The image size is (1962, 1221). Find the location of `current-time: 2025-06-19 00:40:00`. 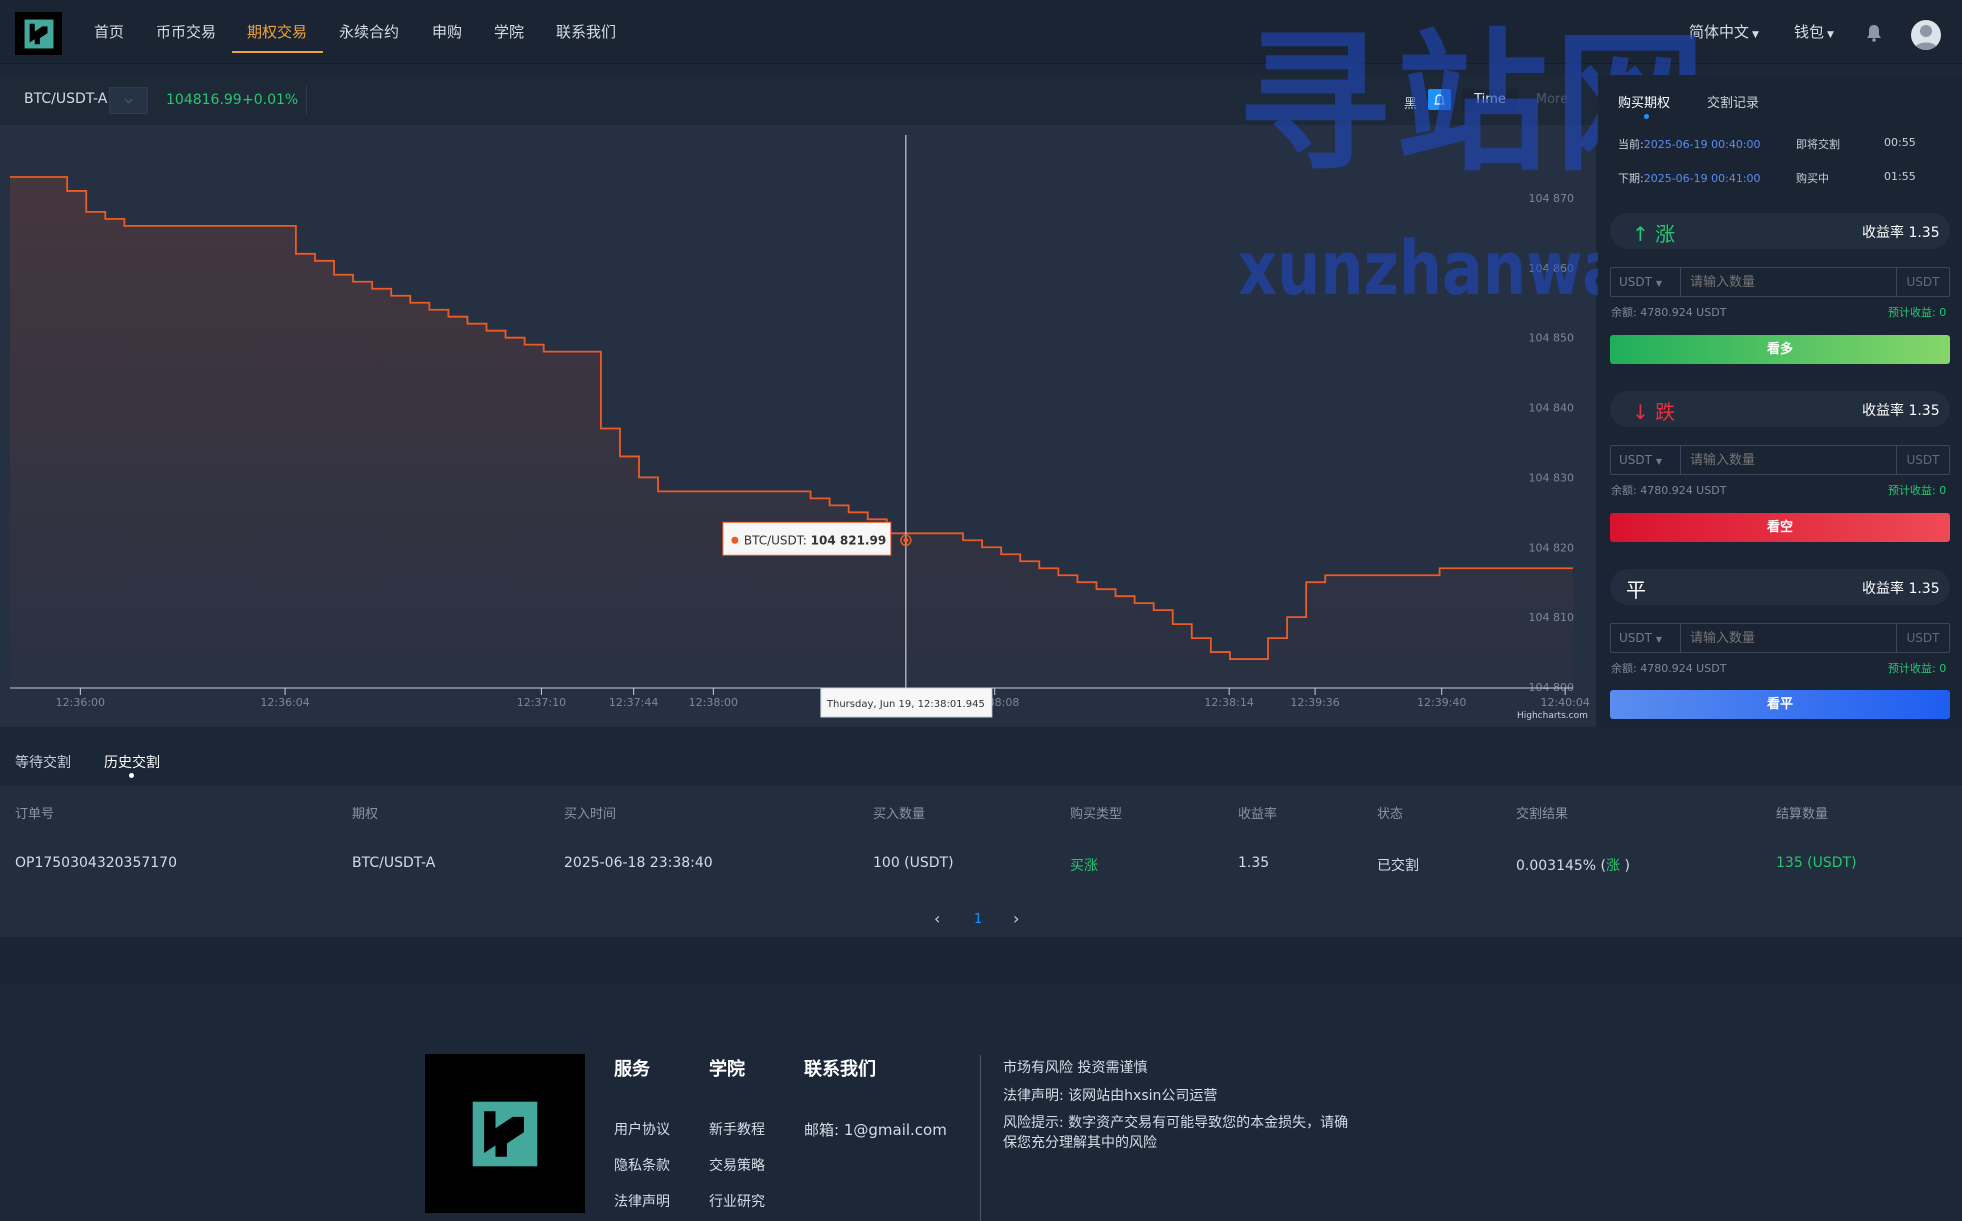

current-time: 2025-06-19 00:40:00 is located at coordinates (1702, 144).